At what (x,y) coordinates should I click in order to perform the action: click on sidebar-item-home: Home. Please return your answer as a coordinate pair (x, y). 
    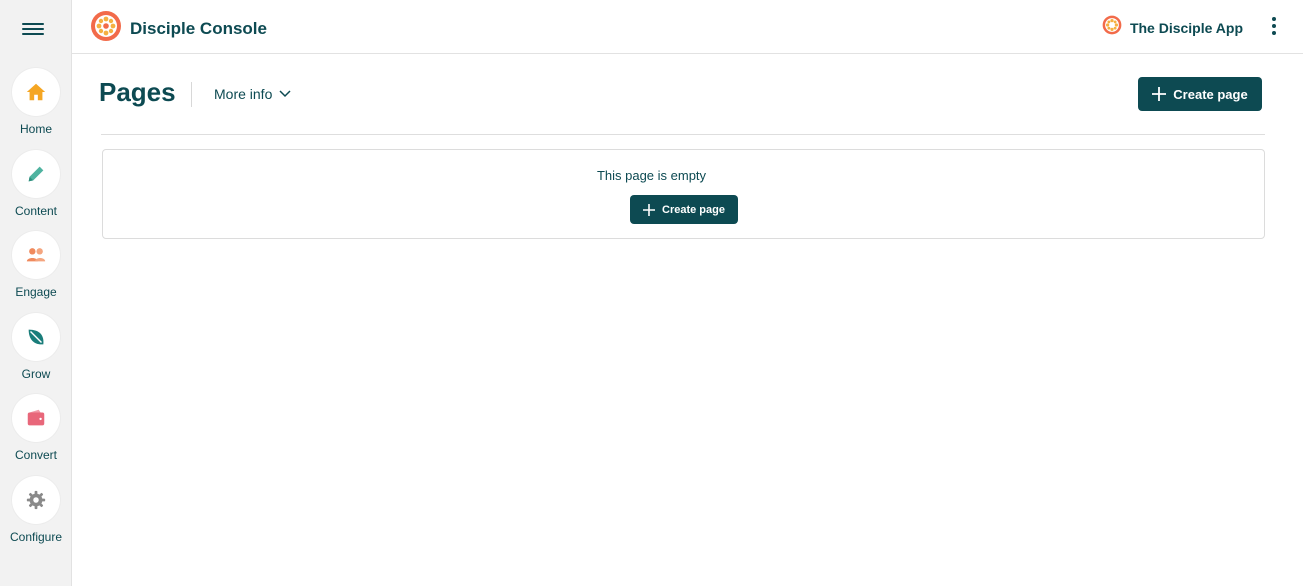
    Looking at the image, I should click on (36, 102).